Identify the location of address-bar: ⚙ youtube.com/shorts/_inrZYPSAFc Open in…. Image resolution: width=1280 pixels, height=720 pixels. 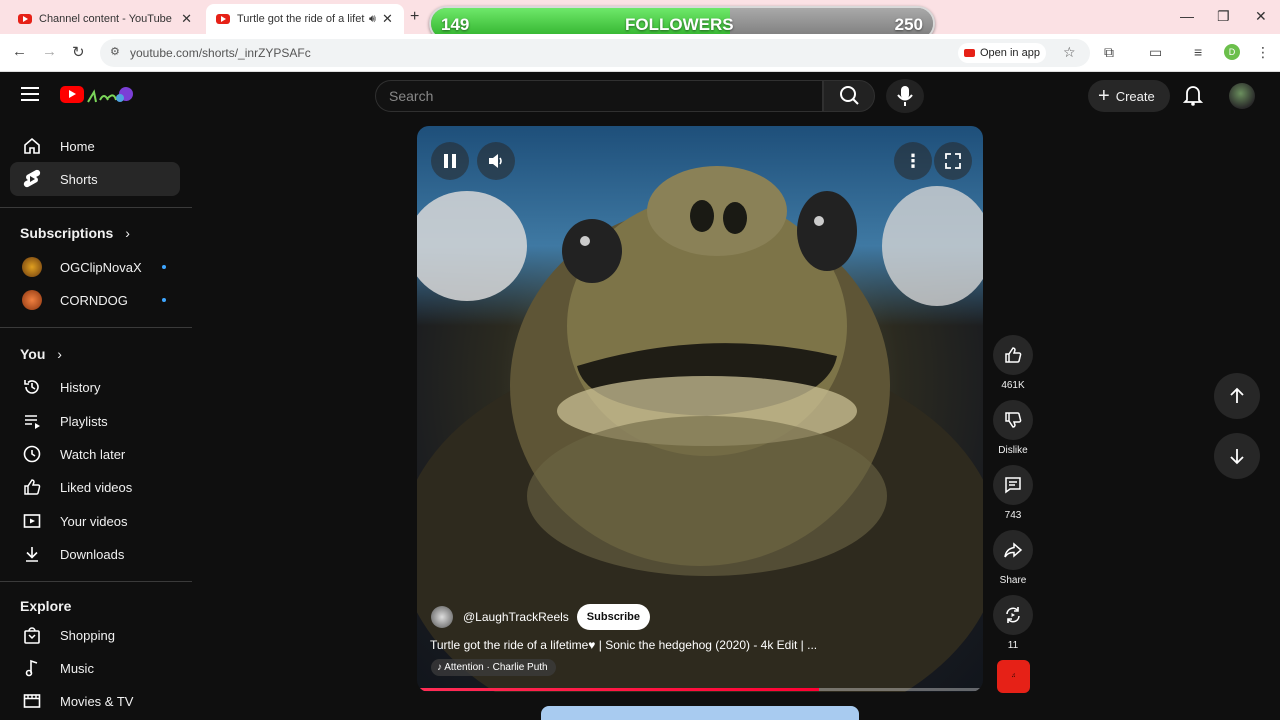
(595, 53).